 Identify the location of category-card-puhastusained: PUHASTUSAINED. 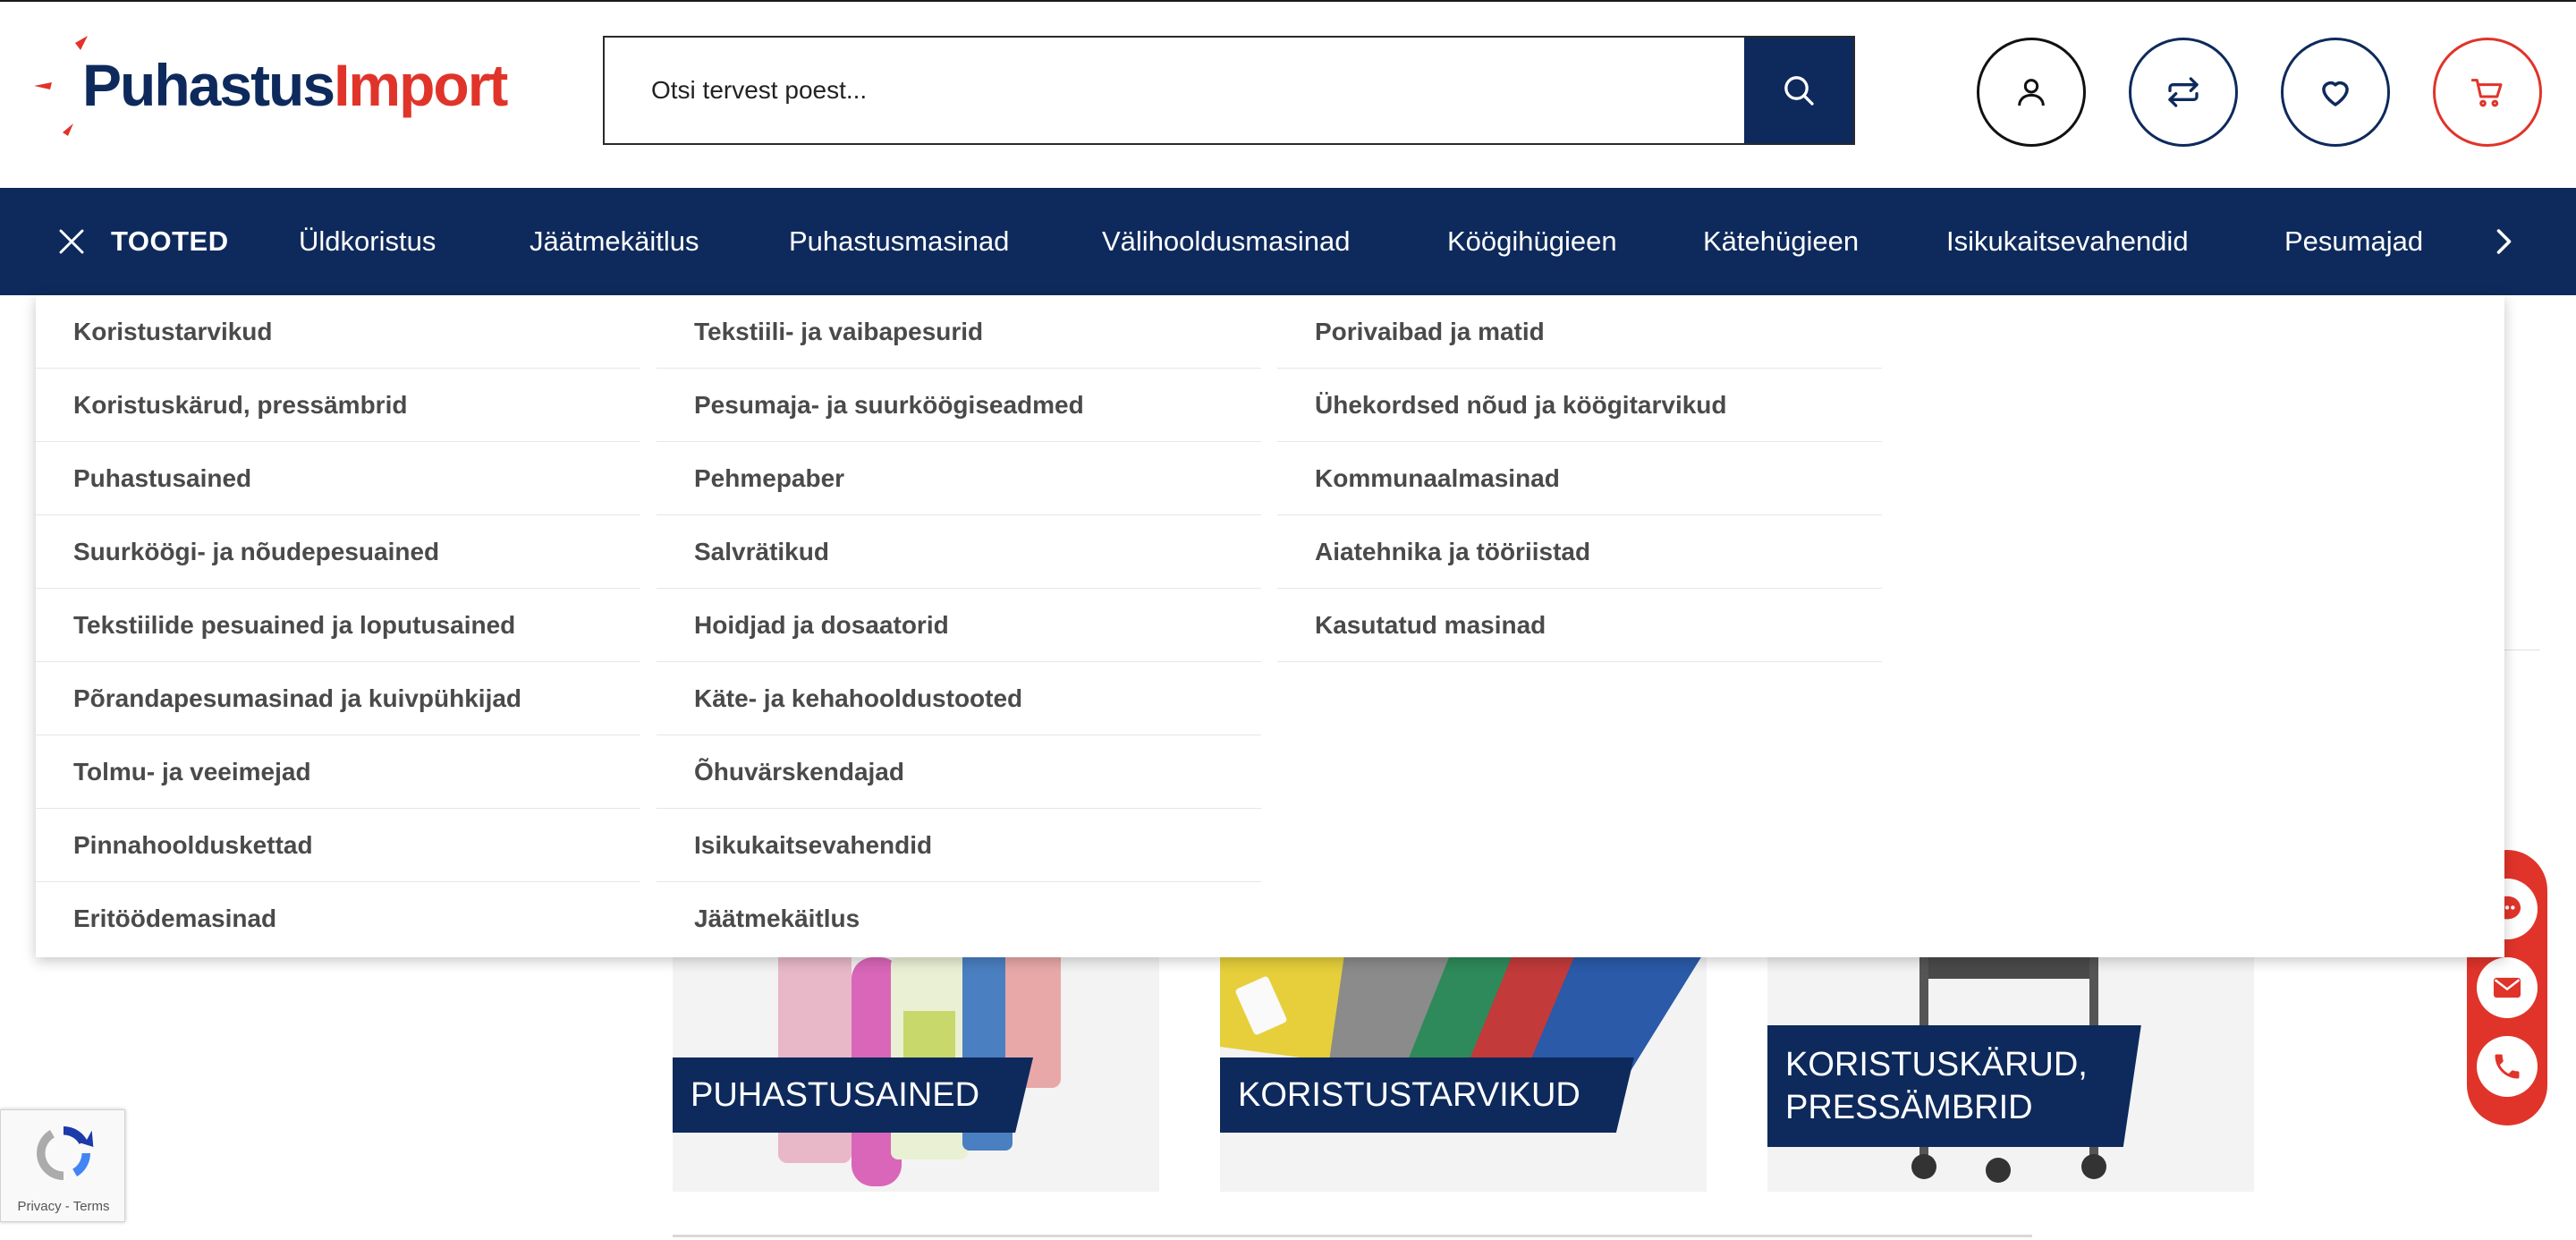
(916, 1070).